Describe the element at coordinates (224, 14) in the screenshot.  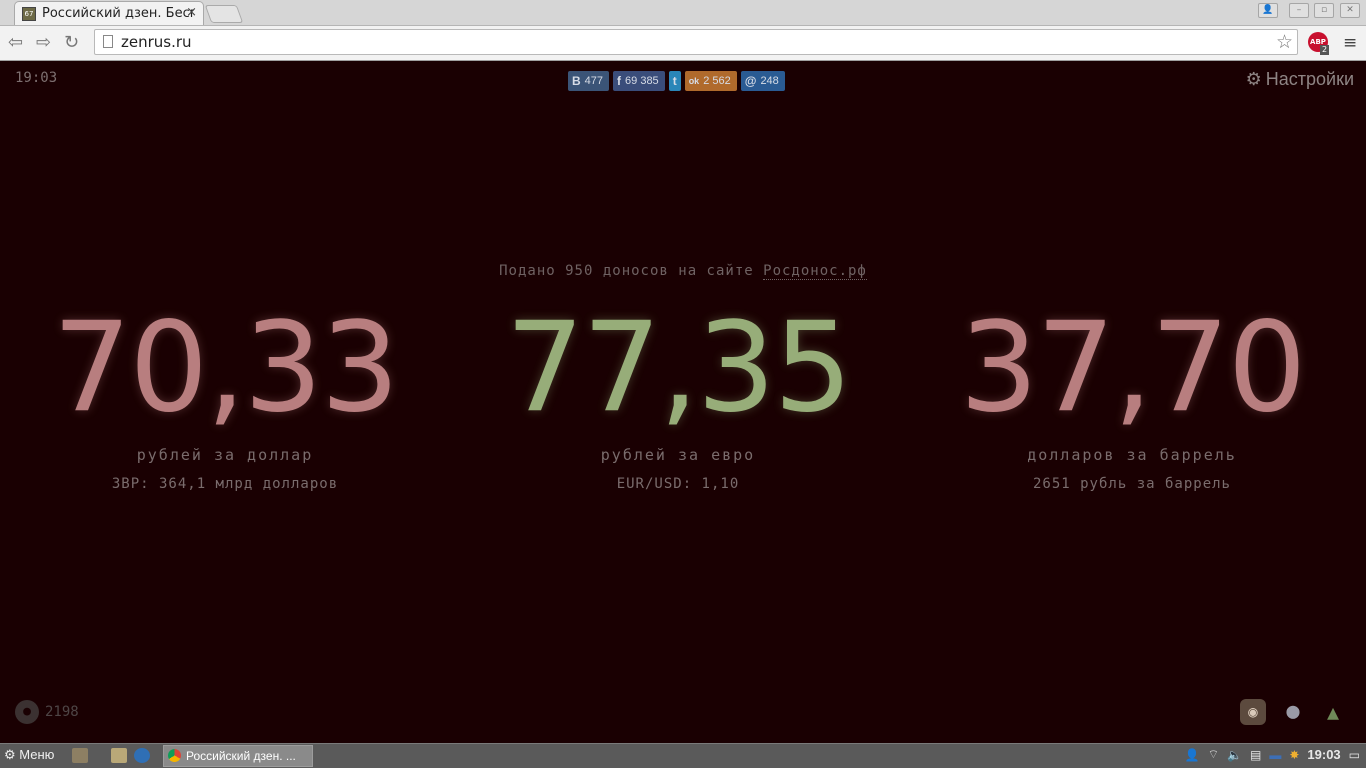
I see `new-tab-button` at that location.